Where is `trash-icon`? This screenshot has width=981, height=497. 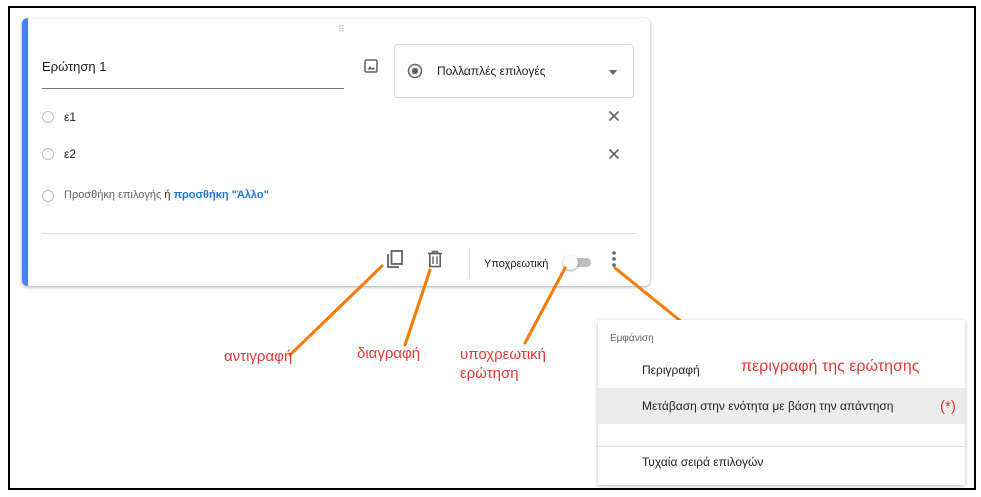
trash-icon is located at coordinates (435, 259).